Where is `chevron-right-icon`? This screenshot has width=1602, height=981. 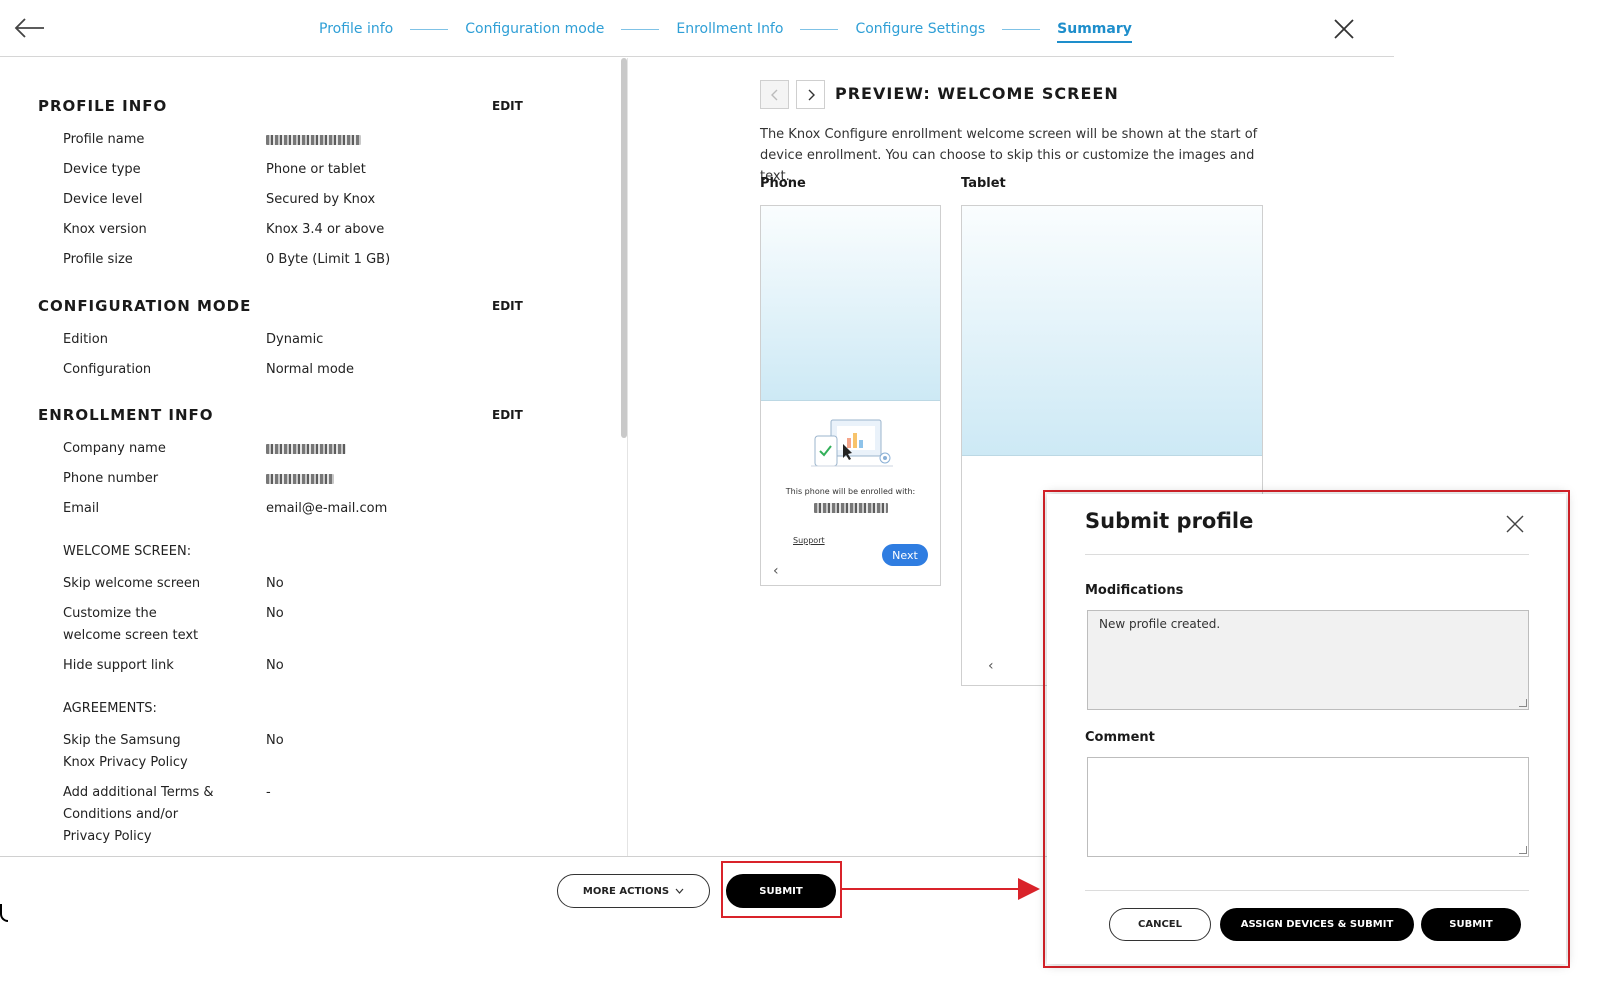 chevron-right-icon is located at coordinates (811, 94).